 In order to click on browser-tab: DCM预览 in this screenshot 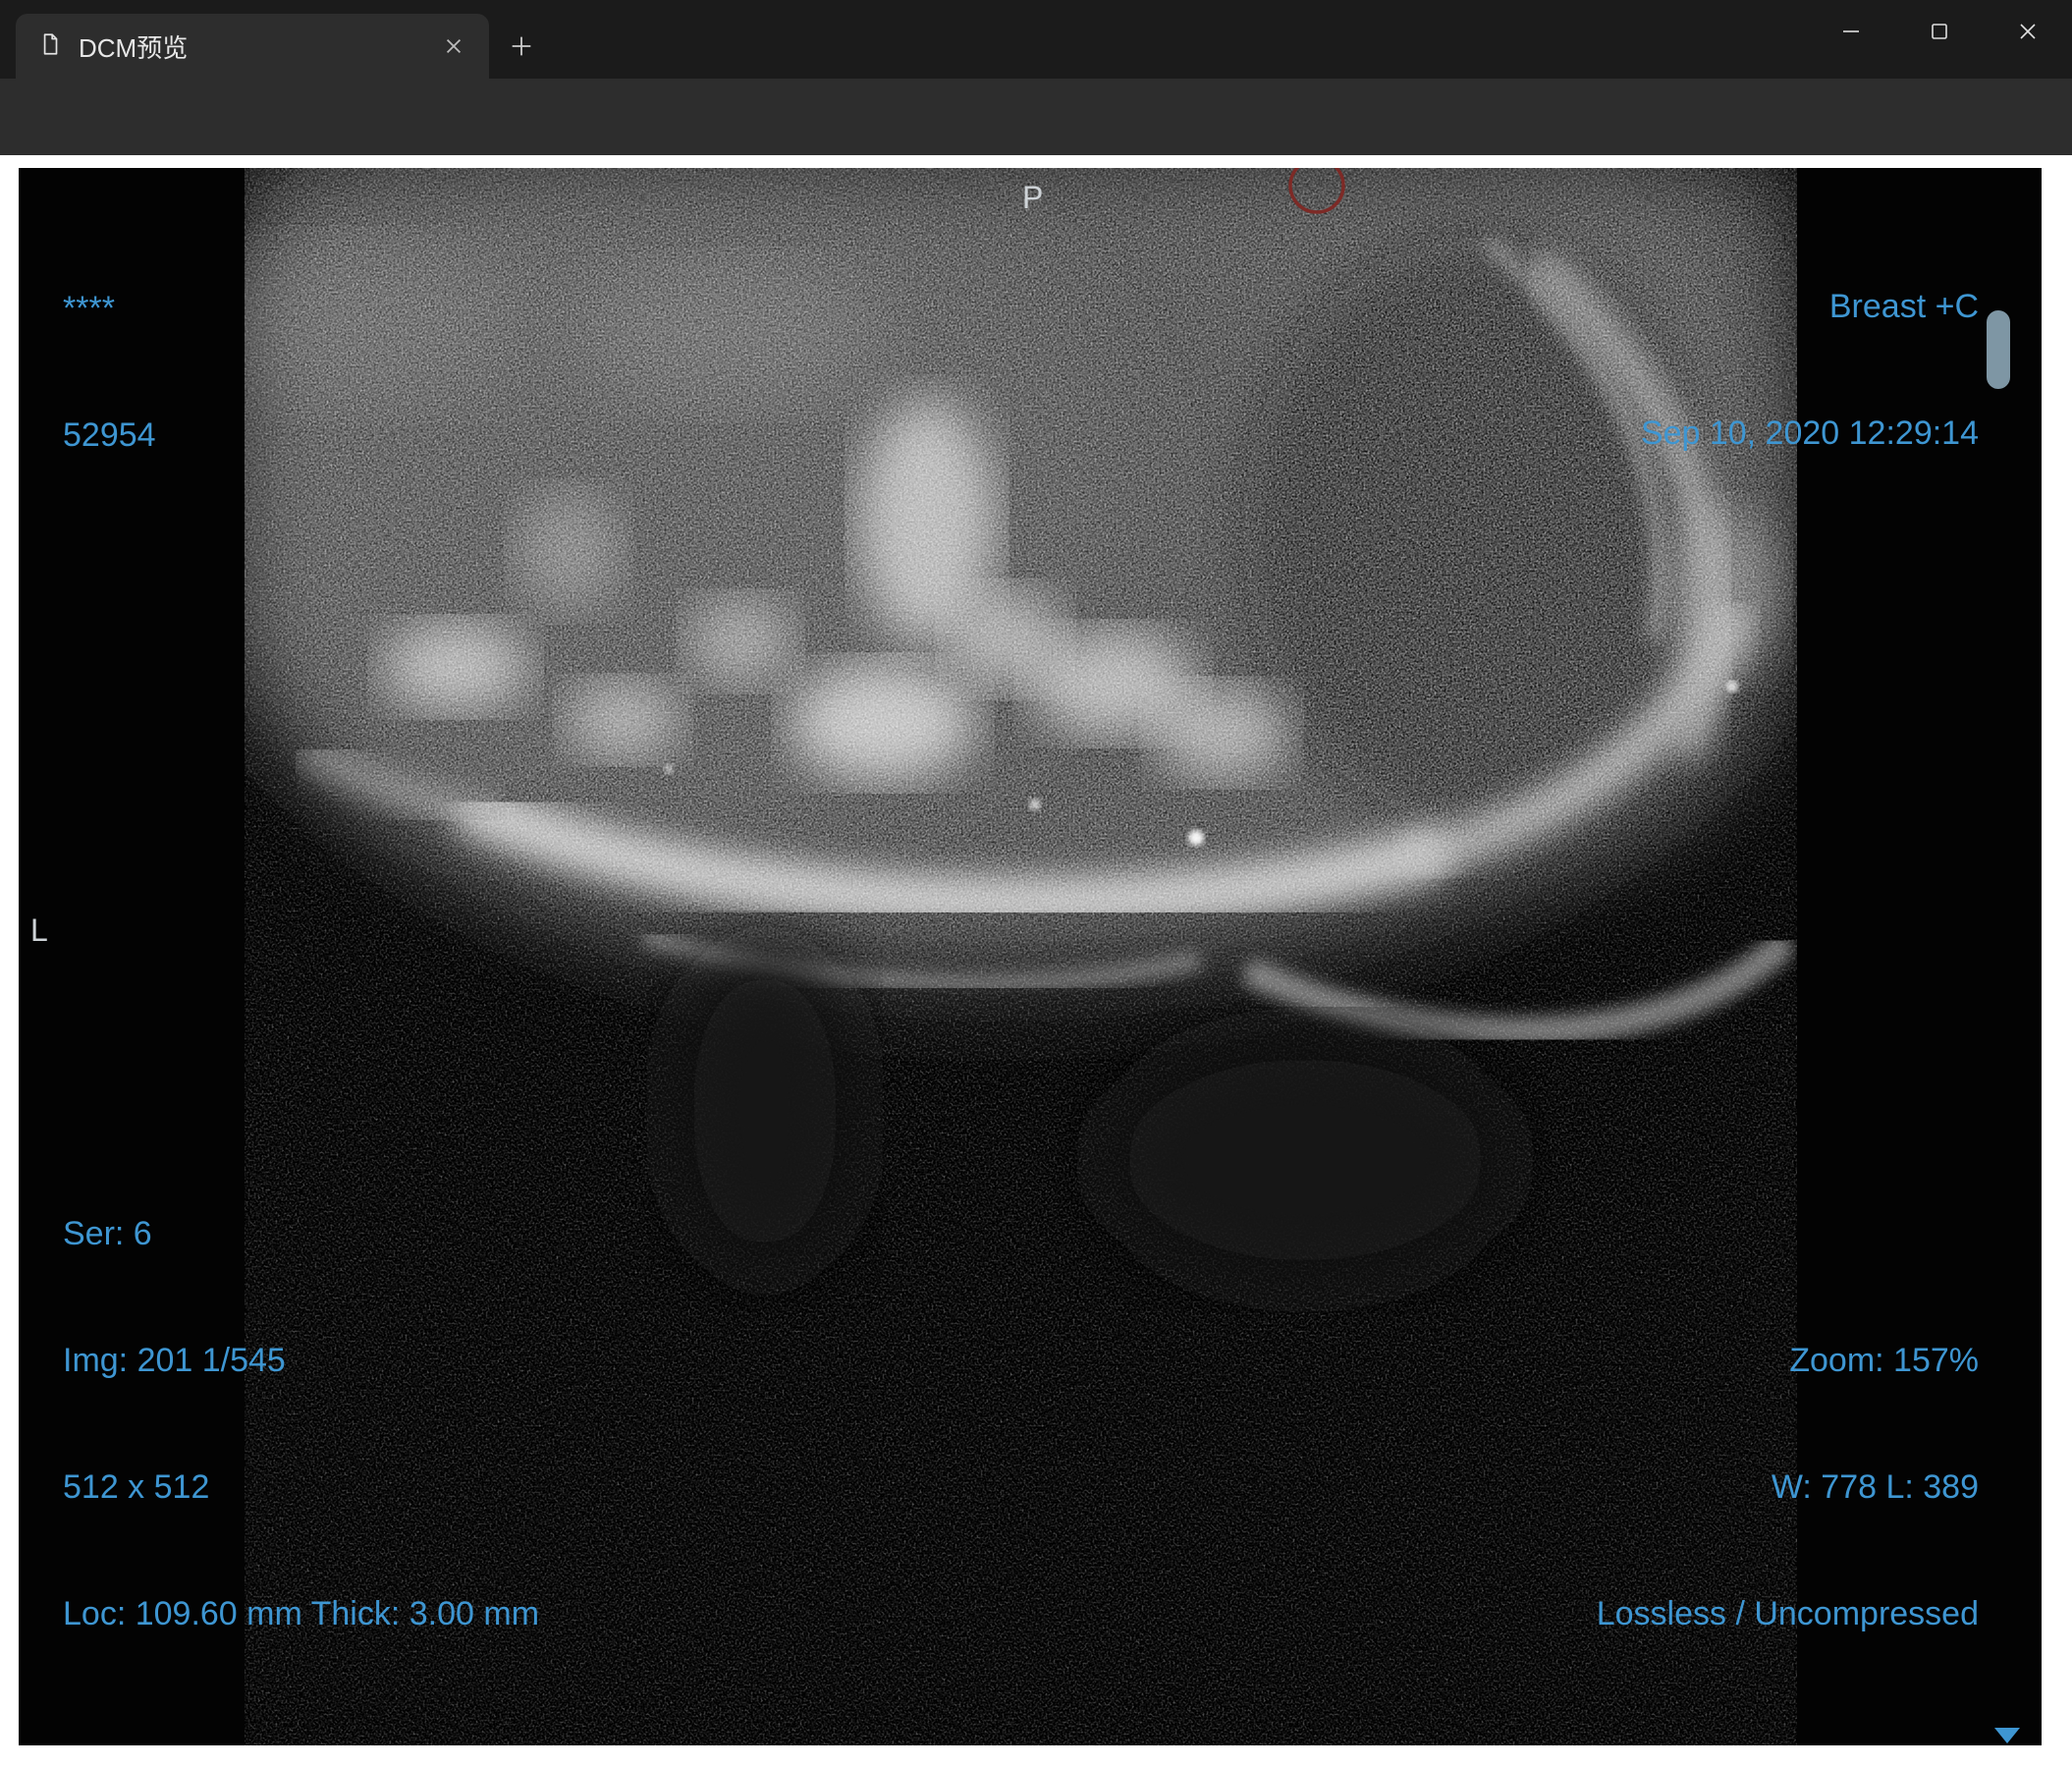, I will do `click(253, 46)`.